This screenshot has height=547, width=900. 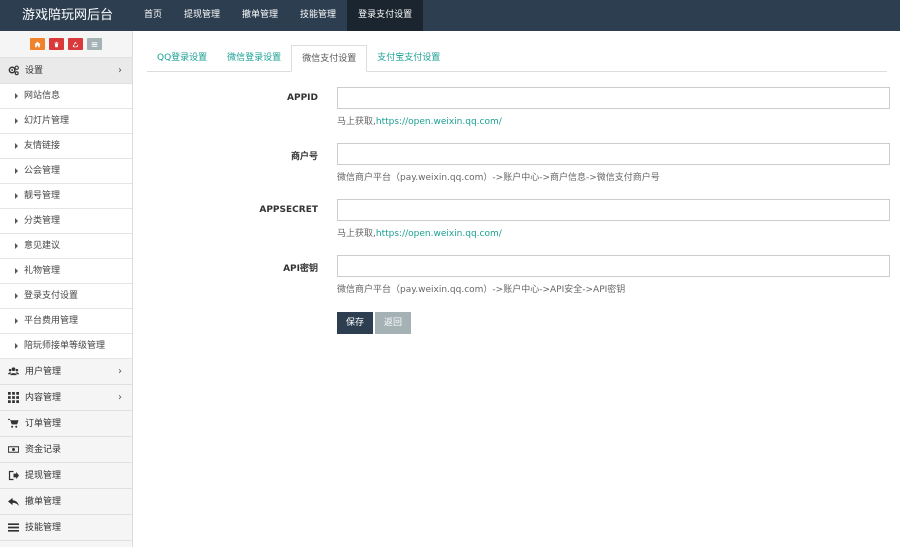 What do you see at coordinates (66, 271) in the screenshot?
I see `sidebar-item-gifts: 礼物管理` at bounding box center [66, 271].